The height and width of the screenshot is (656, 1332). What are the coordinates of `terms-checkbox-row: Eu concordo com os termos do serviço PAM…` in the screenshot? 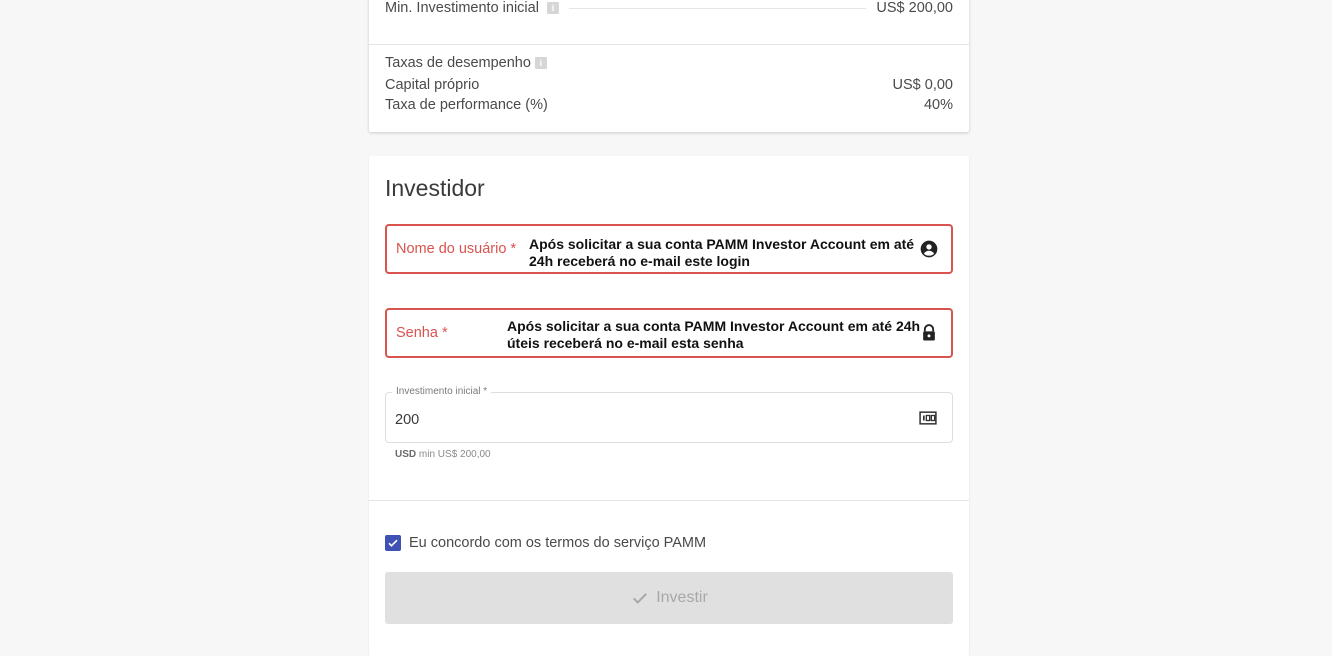 It's located at (545, 543).